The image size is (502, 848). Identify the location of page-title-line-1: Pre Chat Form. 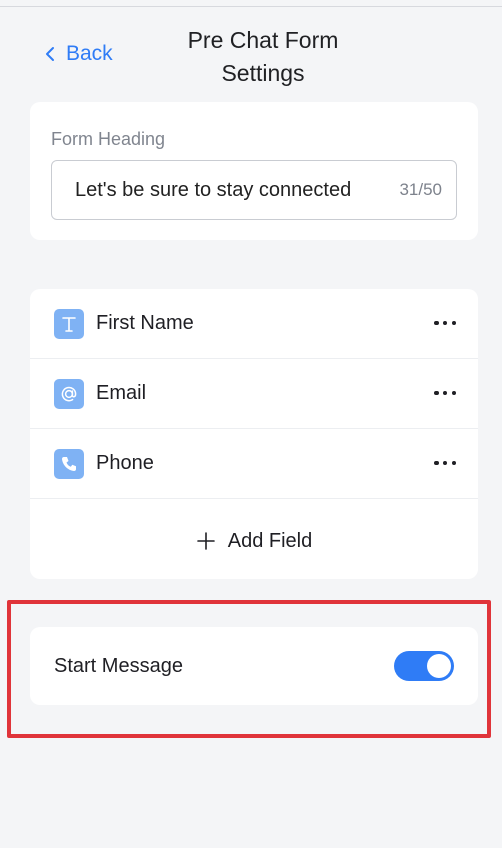
(263, 40).